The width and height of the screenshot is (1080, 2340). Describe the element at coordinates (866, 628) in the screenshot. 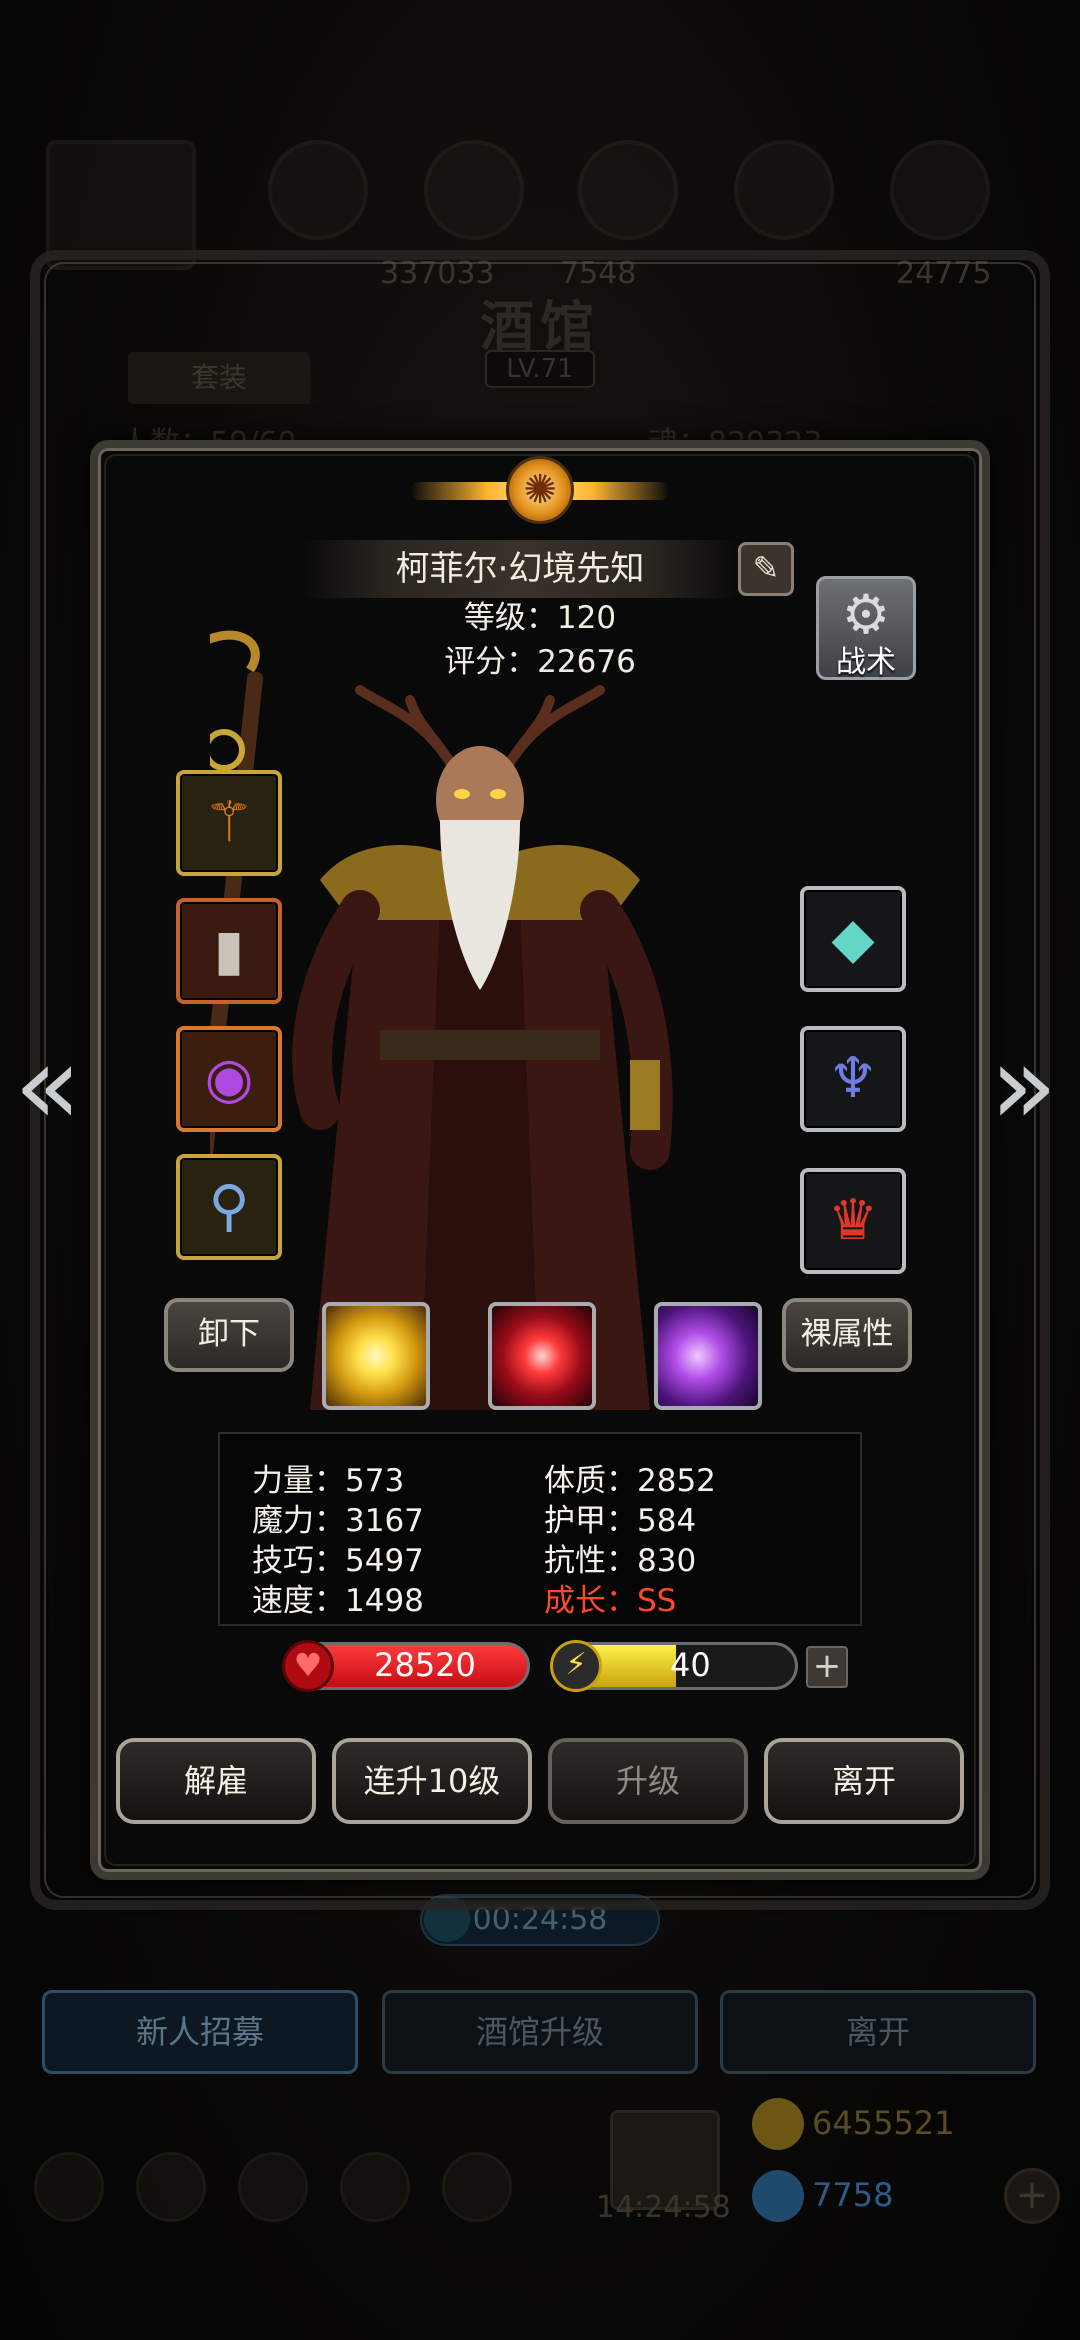

I see `tactics-button: ⚙ 战术` at that location.